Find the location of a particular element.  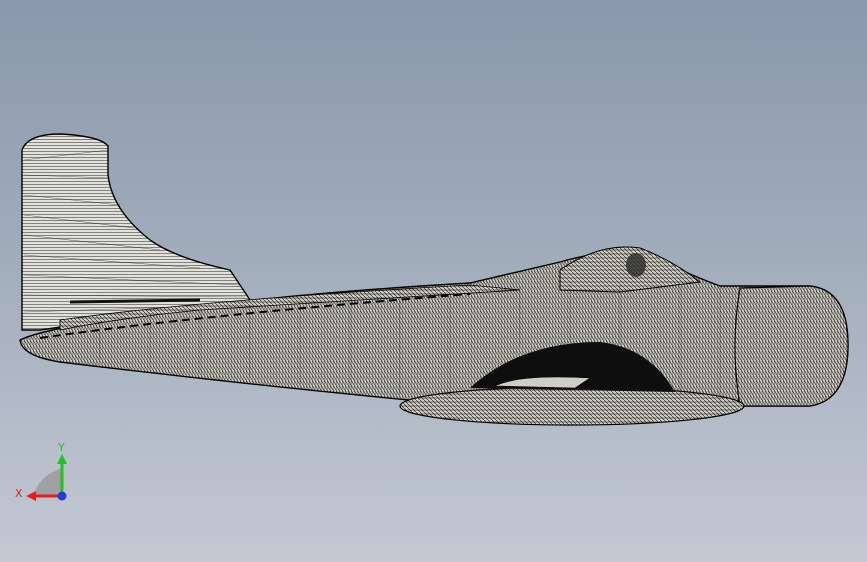

triad-x-label: X is located at coordinates (19, 493).